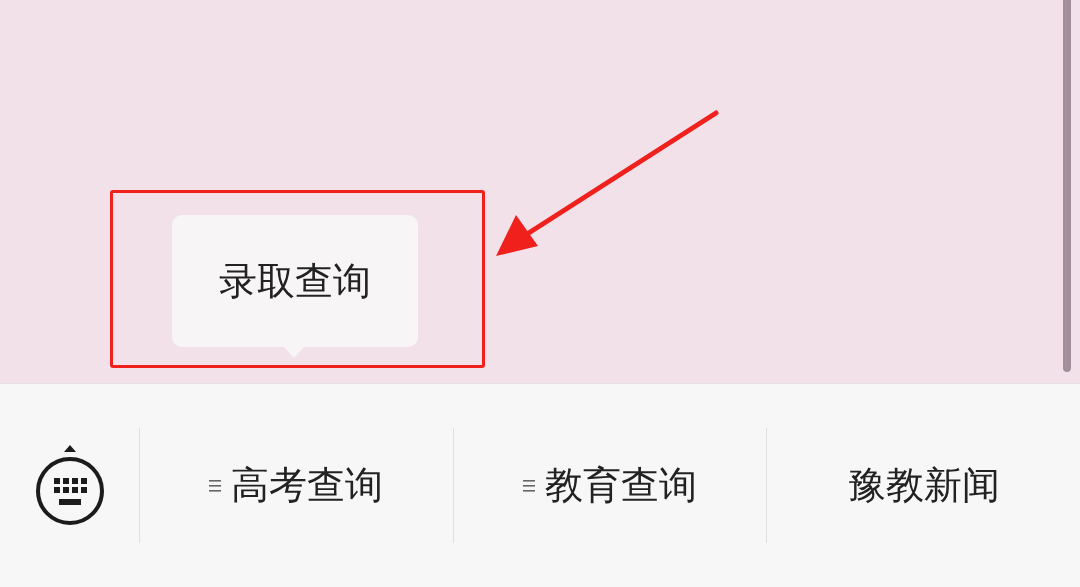 This screenshot has width=1080, height=587. What do you see at coordinates (69, 485) in the screenshot?
I see `keyboard-icon` at bounding box center [69, 485].